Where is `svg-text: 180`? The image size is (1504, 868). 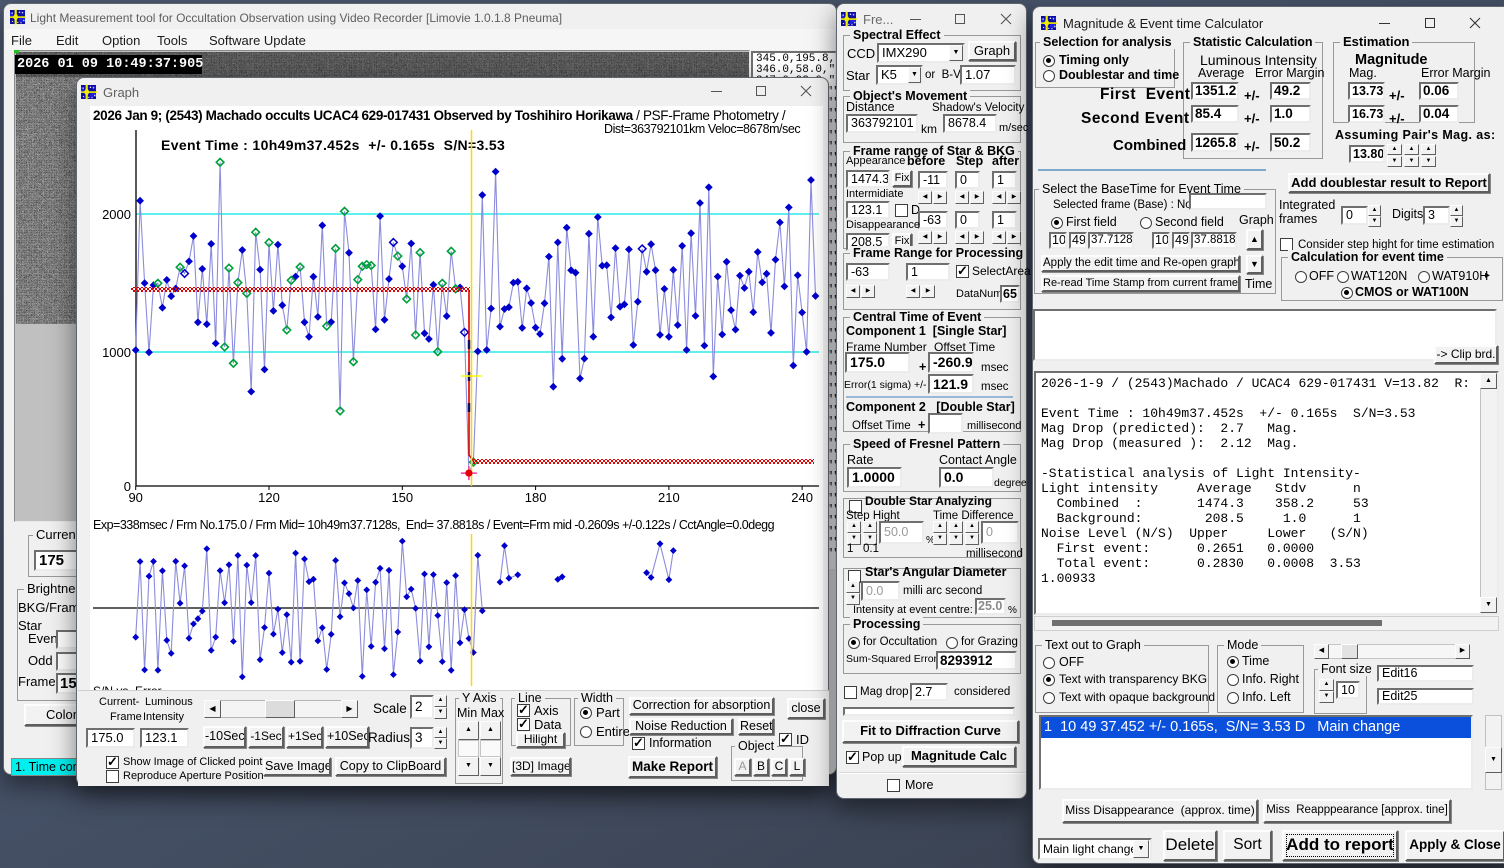
svg-text: 180 is located at coordinates (536, 497).